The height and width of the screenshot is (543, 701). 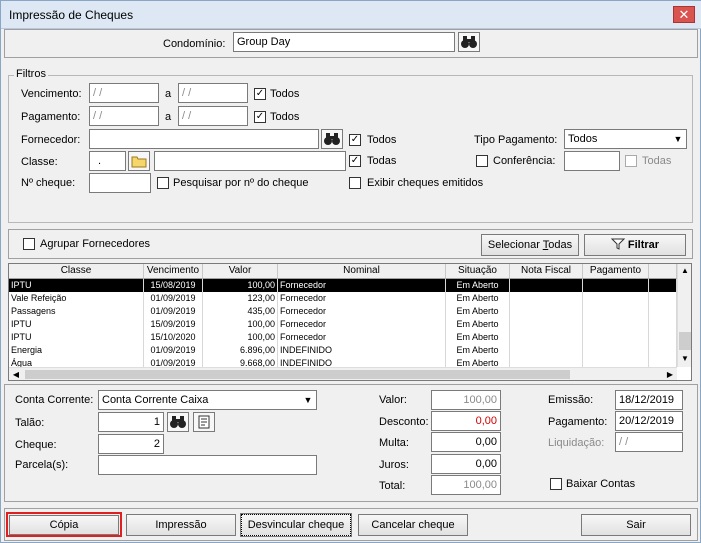 I want to click on classe-label: Classe:, so click(x=39, y=162).